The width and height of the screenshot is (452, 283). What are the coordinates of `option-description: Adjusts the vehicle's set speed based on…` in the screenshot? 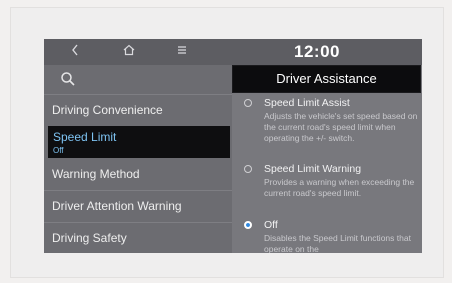 It's located at (341, 127).